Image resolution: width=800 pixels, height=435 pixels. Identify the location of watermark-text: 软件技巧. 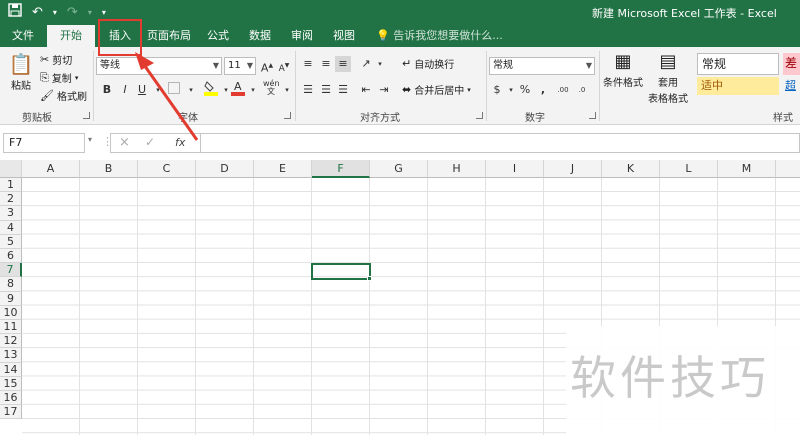
(670, 378).